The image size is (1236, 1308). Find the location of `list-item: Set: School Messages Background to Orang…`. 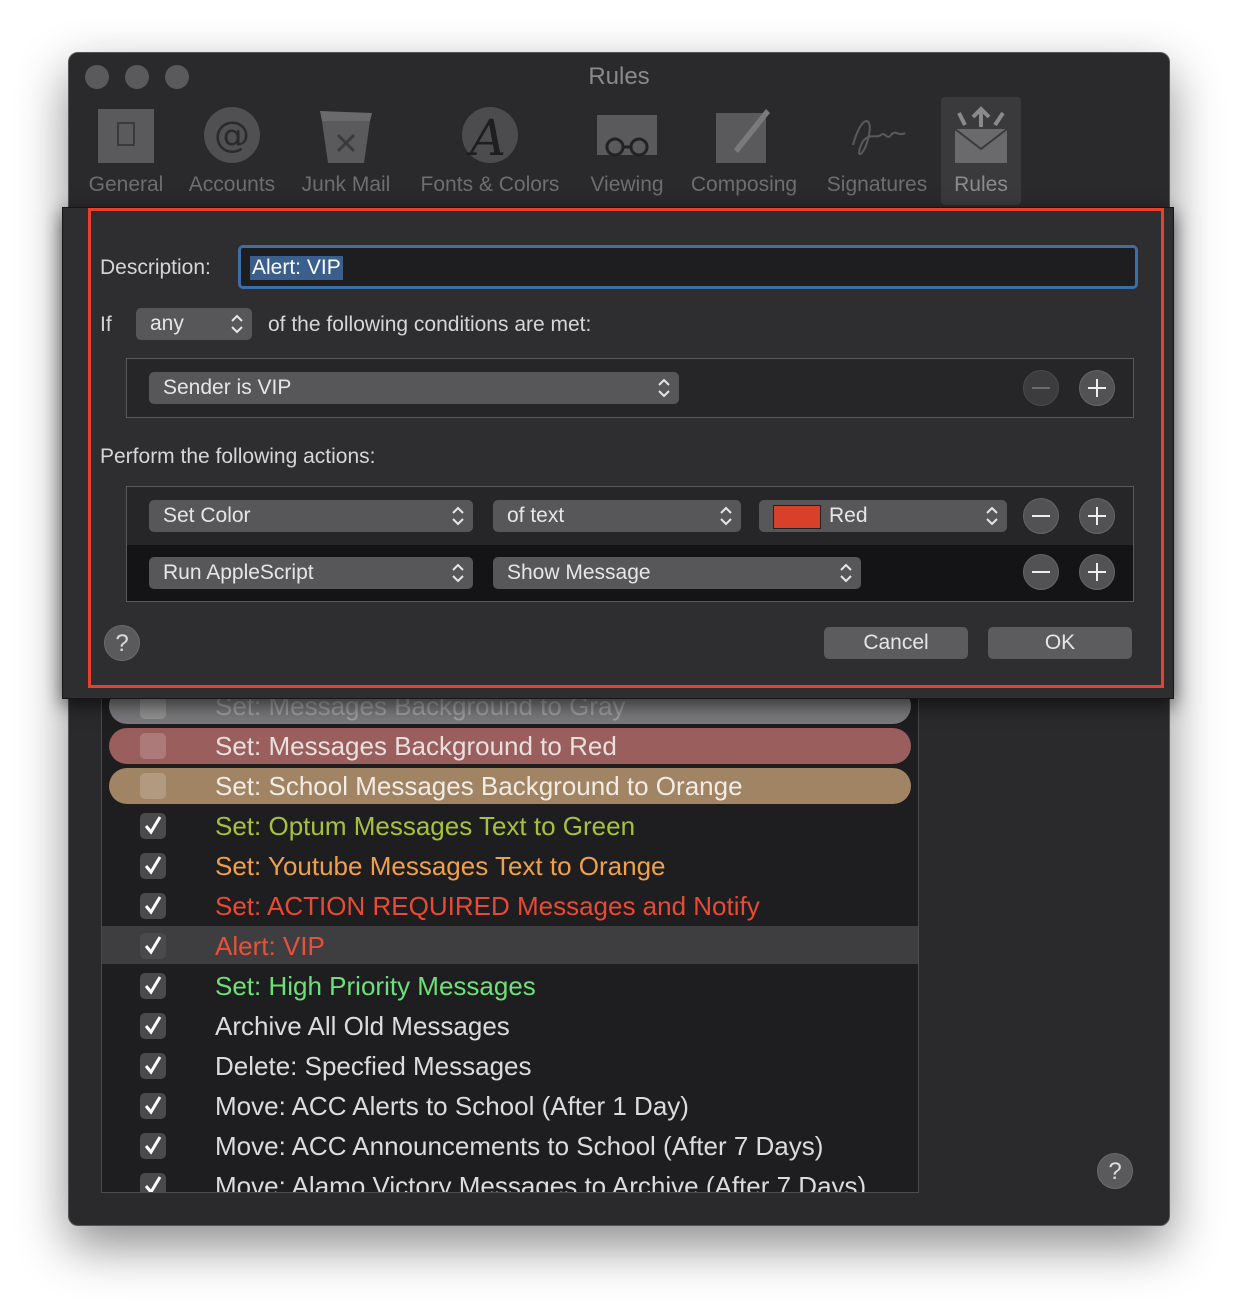

list-item: Set: School Messages Background to Orang… is located at coordinates (510, 786).